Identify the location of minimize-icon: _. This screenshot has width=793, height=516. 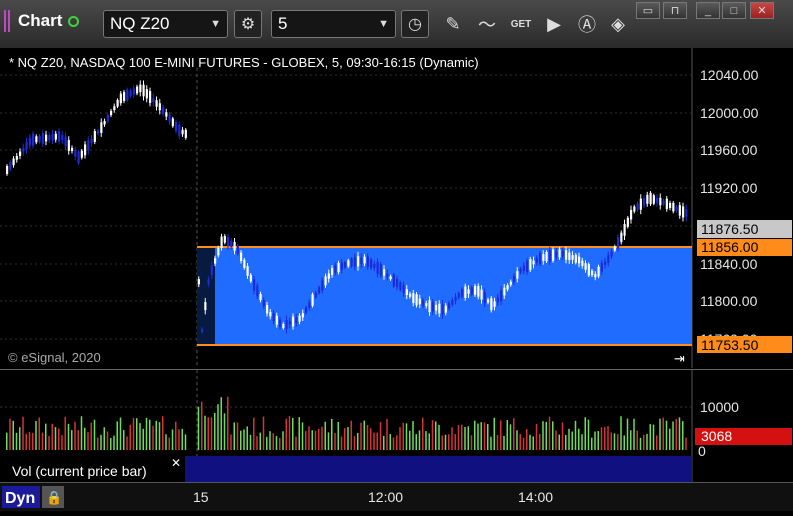
(708, 10).